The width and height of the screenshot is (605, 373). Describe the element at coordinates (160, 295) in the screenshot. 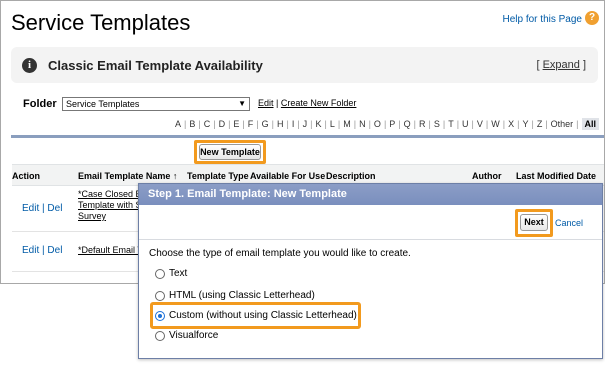

I see `radio-html` at that location.